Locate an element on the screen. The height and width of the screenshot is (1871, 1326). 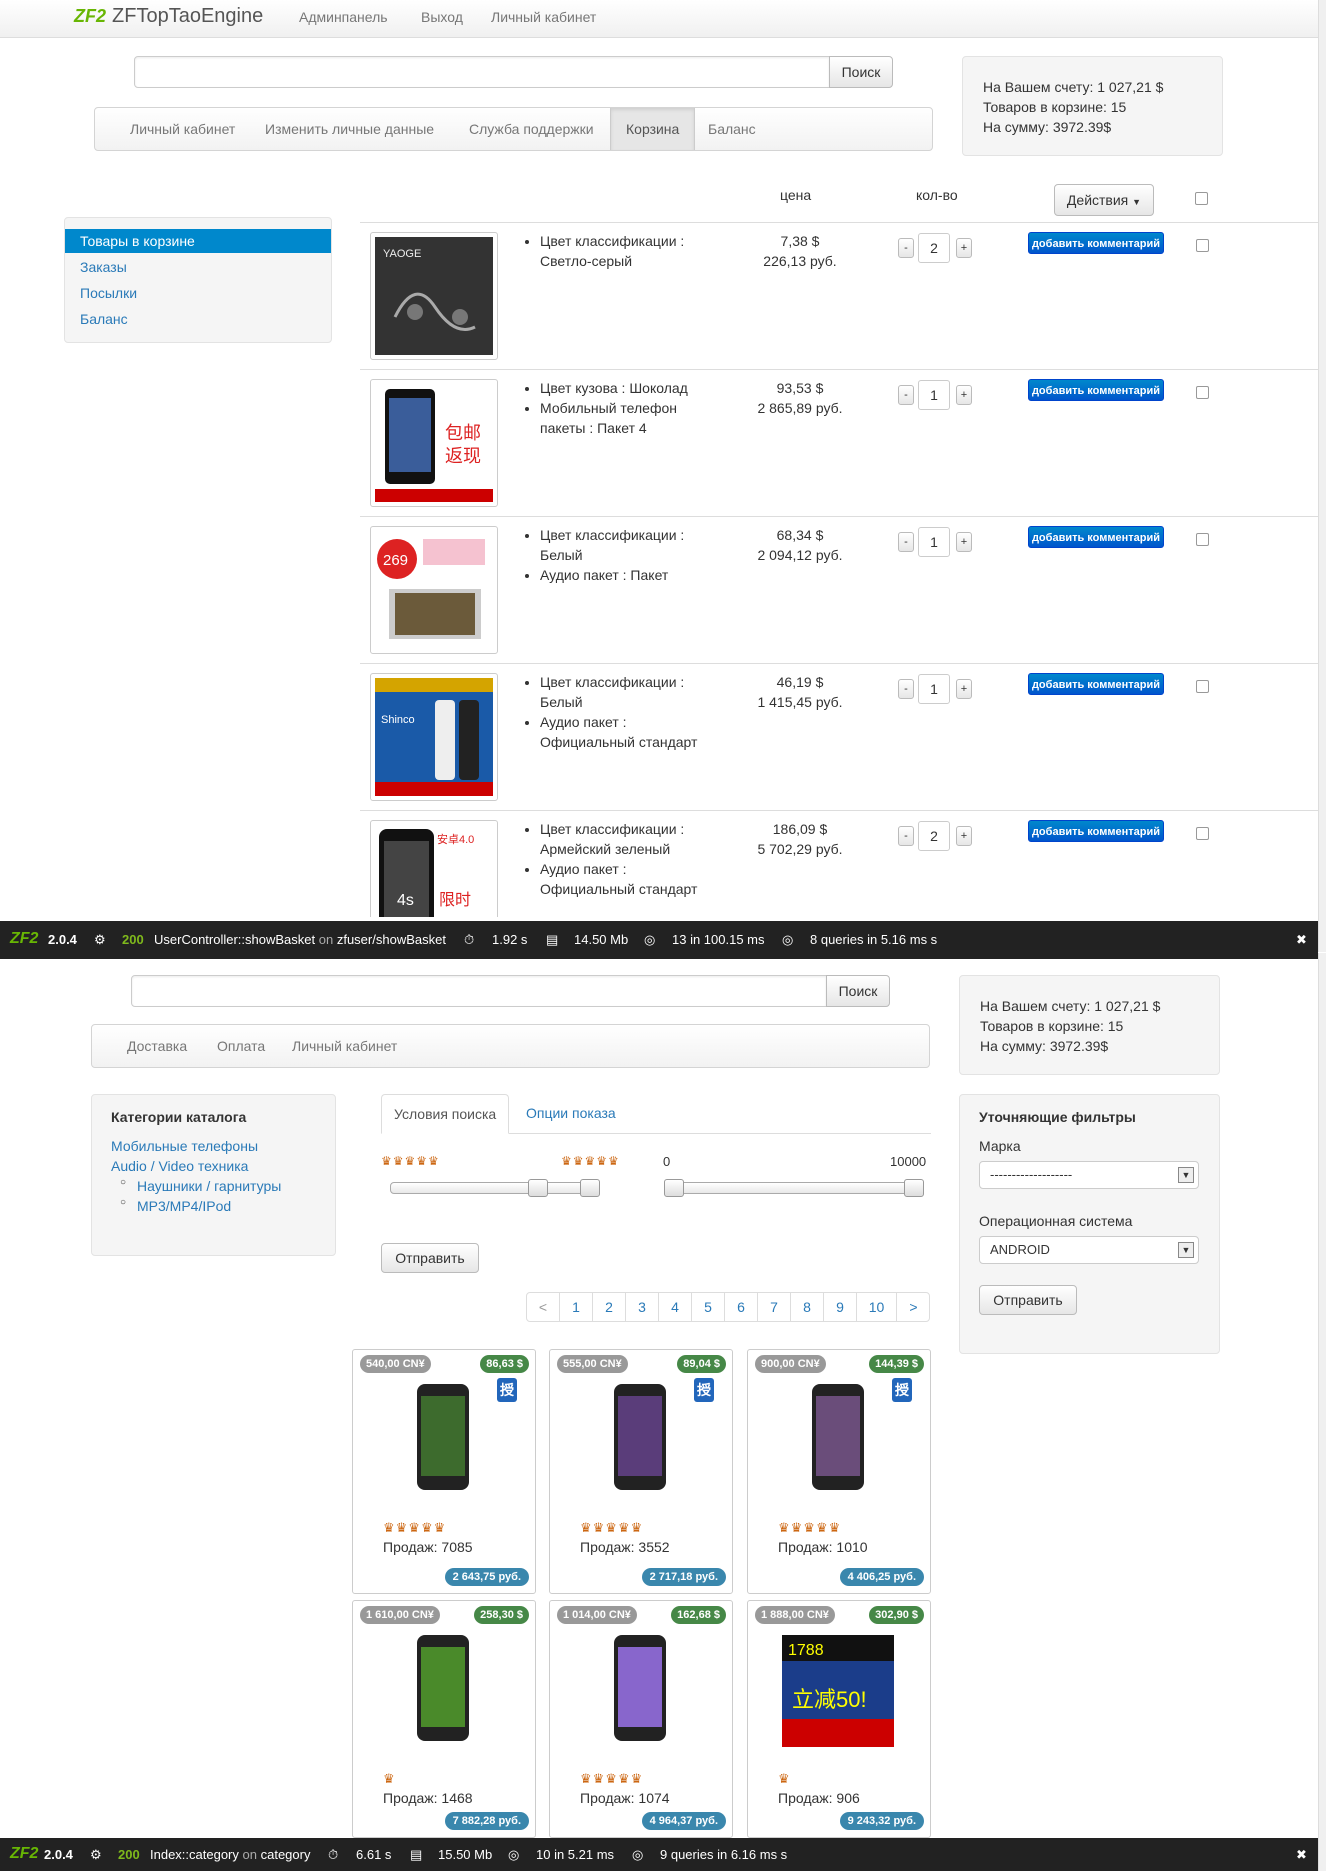
tab-balance: Баланс is located at coordinates (732, 129).